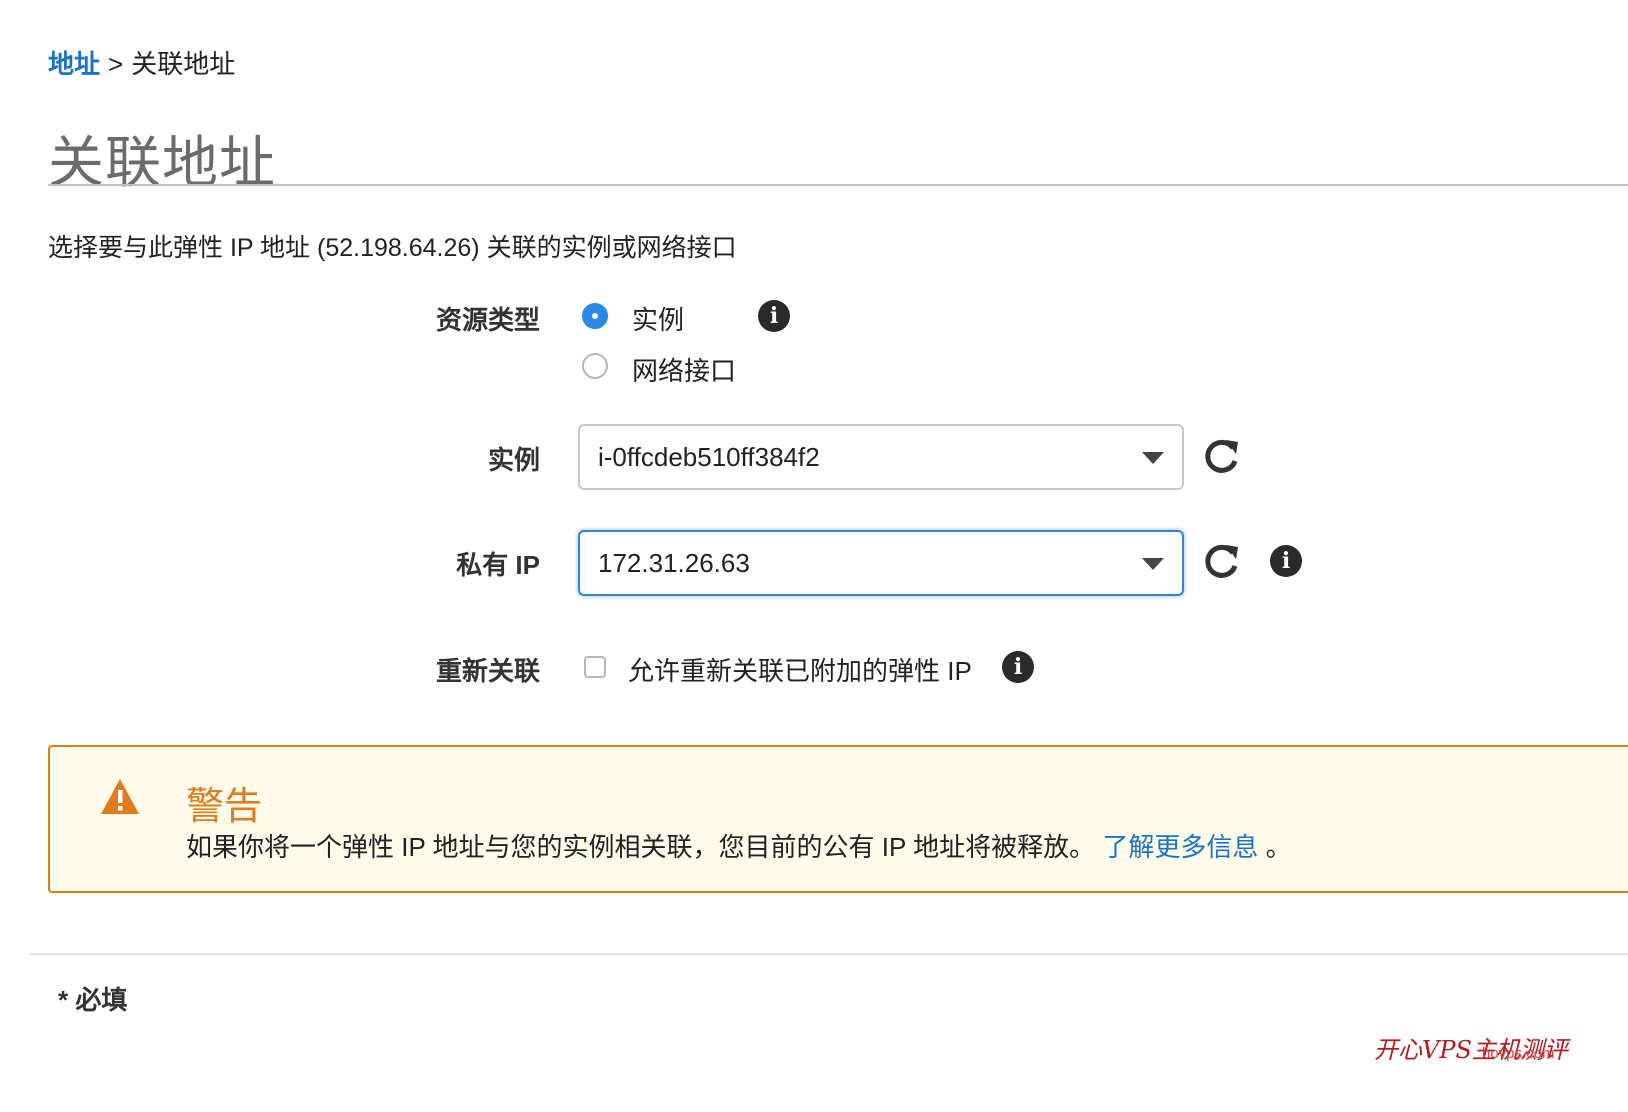  Describe the element at coordinates (829, 954) in the screenshot. I see `footer-divider` at that location.